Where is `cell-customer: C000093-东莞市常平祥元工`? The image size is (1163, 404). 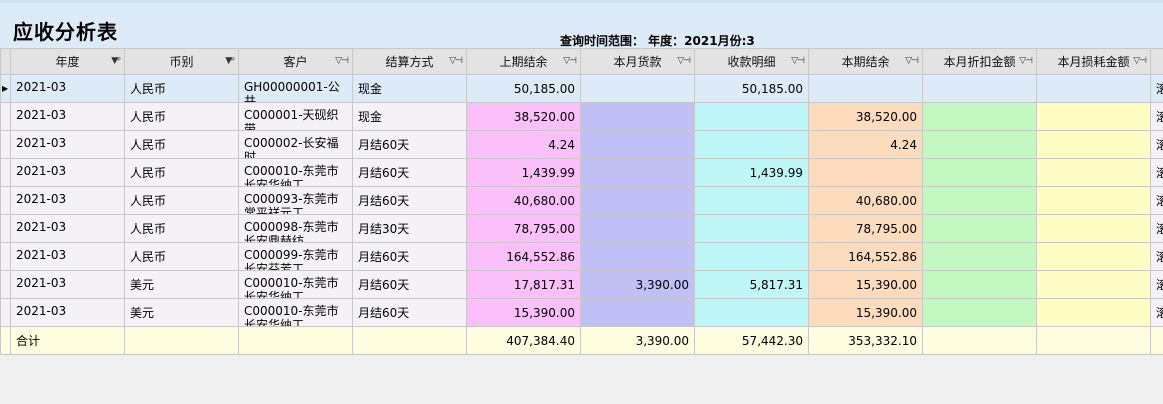 cell-customer: C000093-东莞市常平祥元工 is located at coordinates (295, 200).